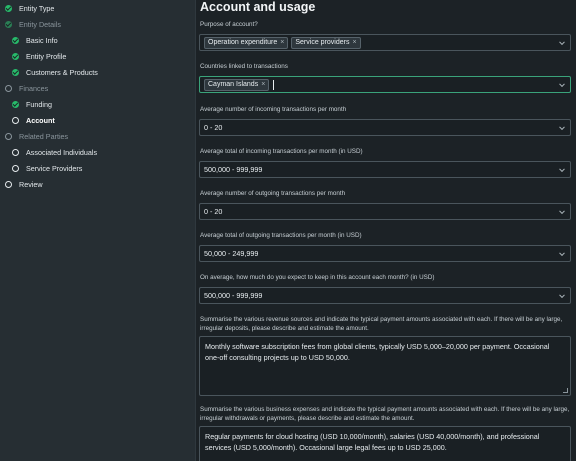  What do you see at coordinates (258, 7) in the screenshot?
I see `page-title: Account and usage` at bounding box center [258, 7].